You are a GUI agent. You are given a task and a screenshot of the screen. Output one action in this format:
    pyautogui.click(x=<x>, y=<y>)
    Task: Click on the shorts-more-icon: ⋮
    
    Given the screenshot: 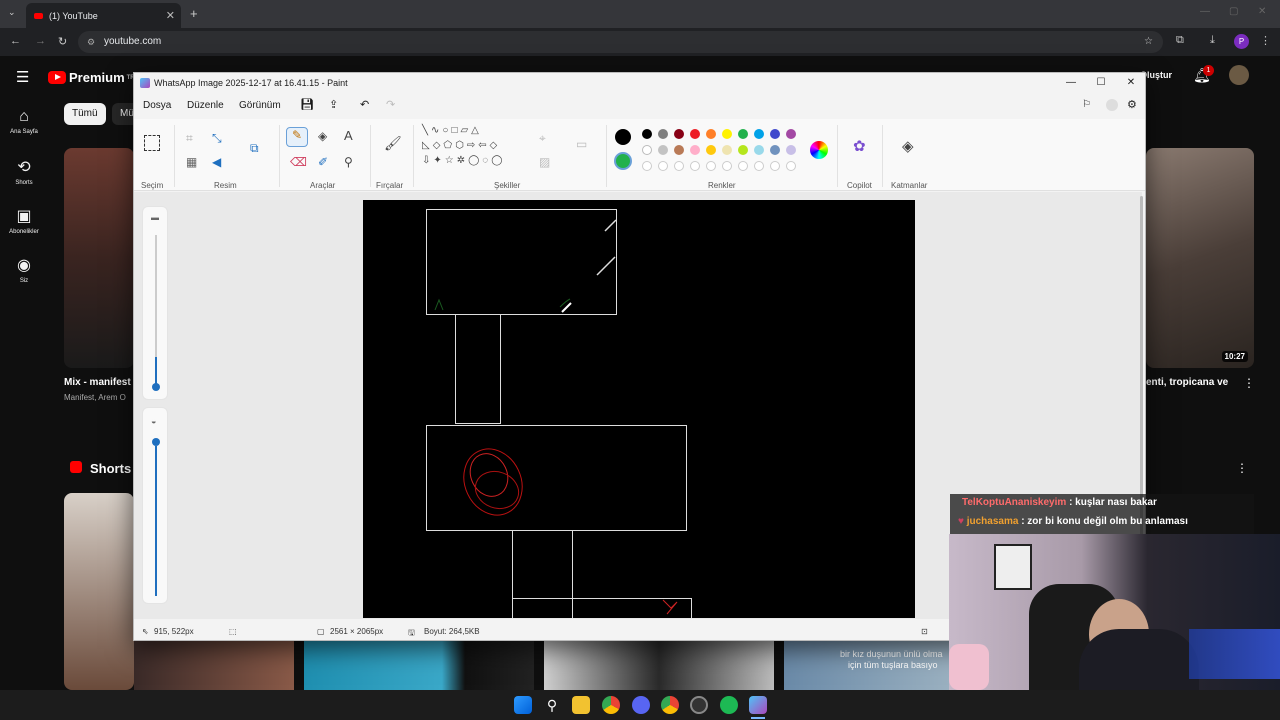 What is the action you would take?
    pyautogui.click(x=1242, y=468)
    